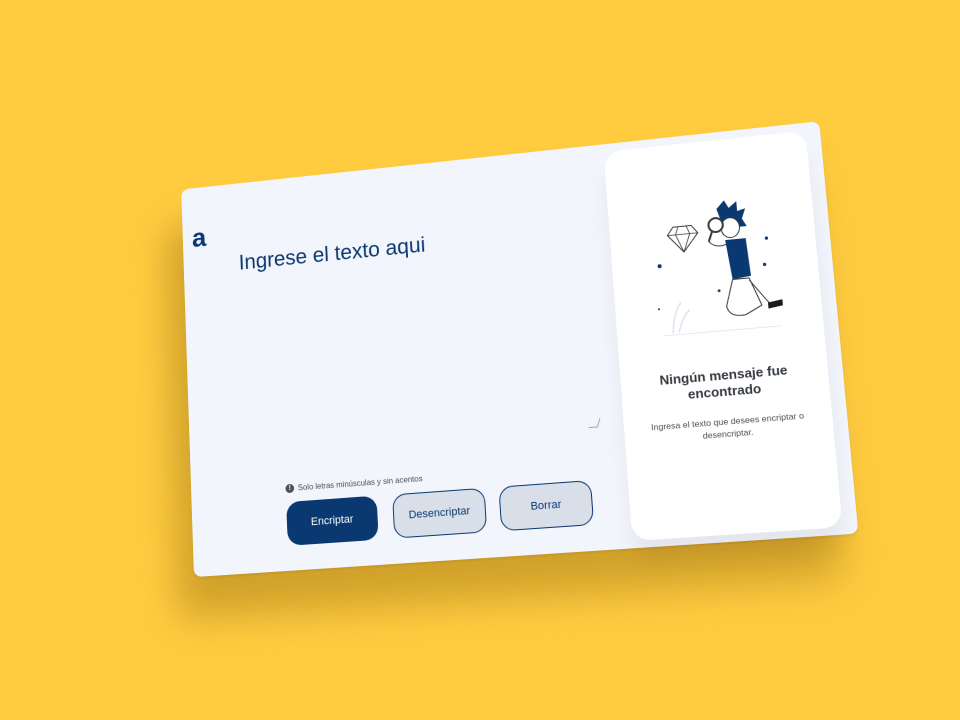 The image size is (960, 720). I want to click on hint: ! Solo letras minúsculas y sin acentos, so click(354, 484).